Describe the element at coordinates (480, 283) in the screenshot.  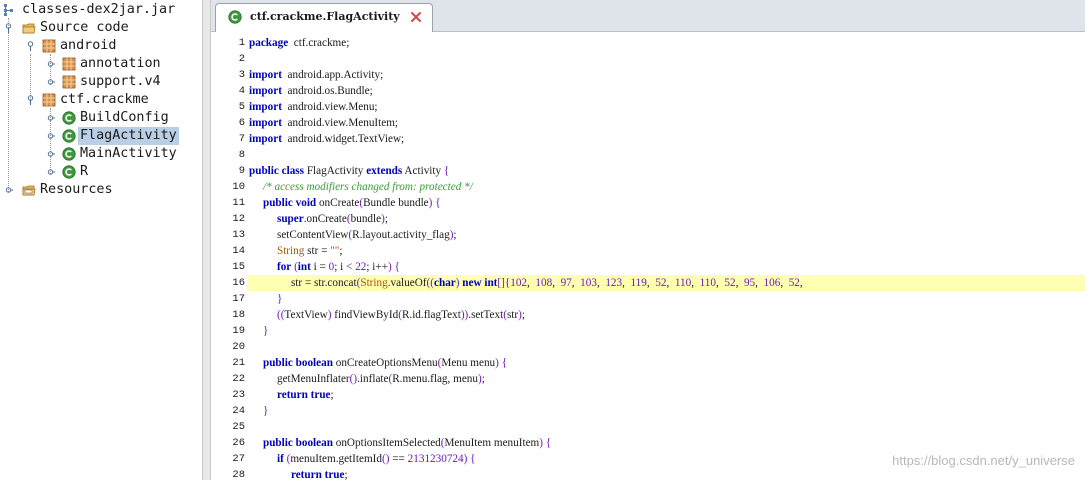
I see `code-token: new int` at that location.